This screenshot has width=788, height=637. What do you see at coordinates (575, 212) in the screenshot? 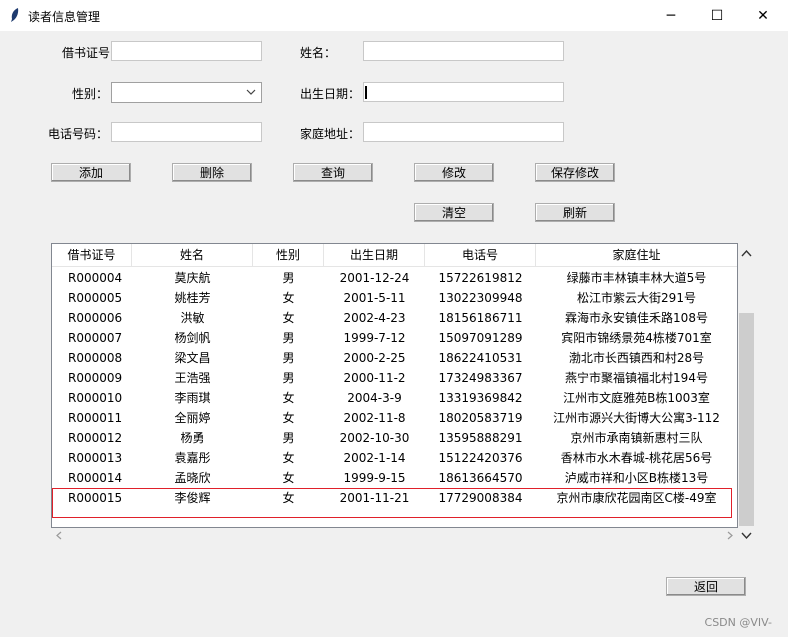
I see `refresh-button: 刷新` at bounding box center [575, 212].